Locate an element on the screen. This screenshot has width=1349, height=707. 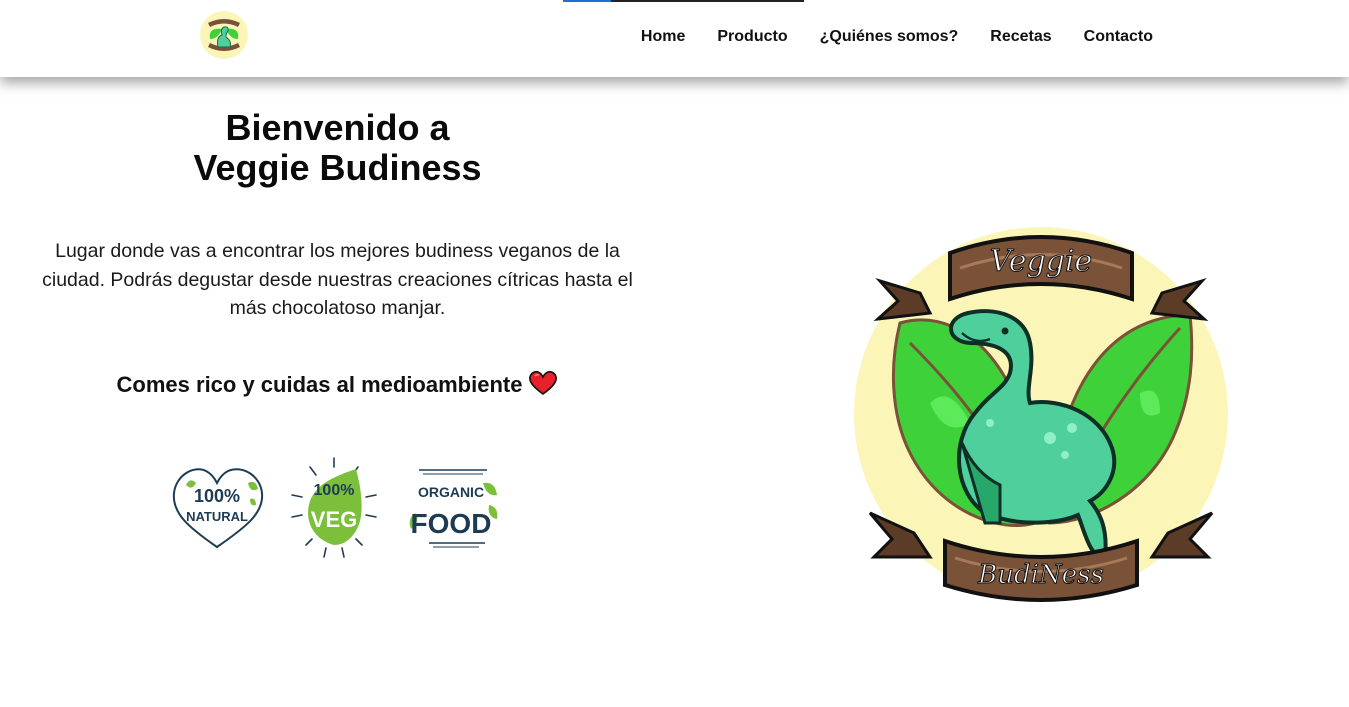
nav-link-quienes-somos: ¿Quiénes somos? is located at coordinates (889, 37).